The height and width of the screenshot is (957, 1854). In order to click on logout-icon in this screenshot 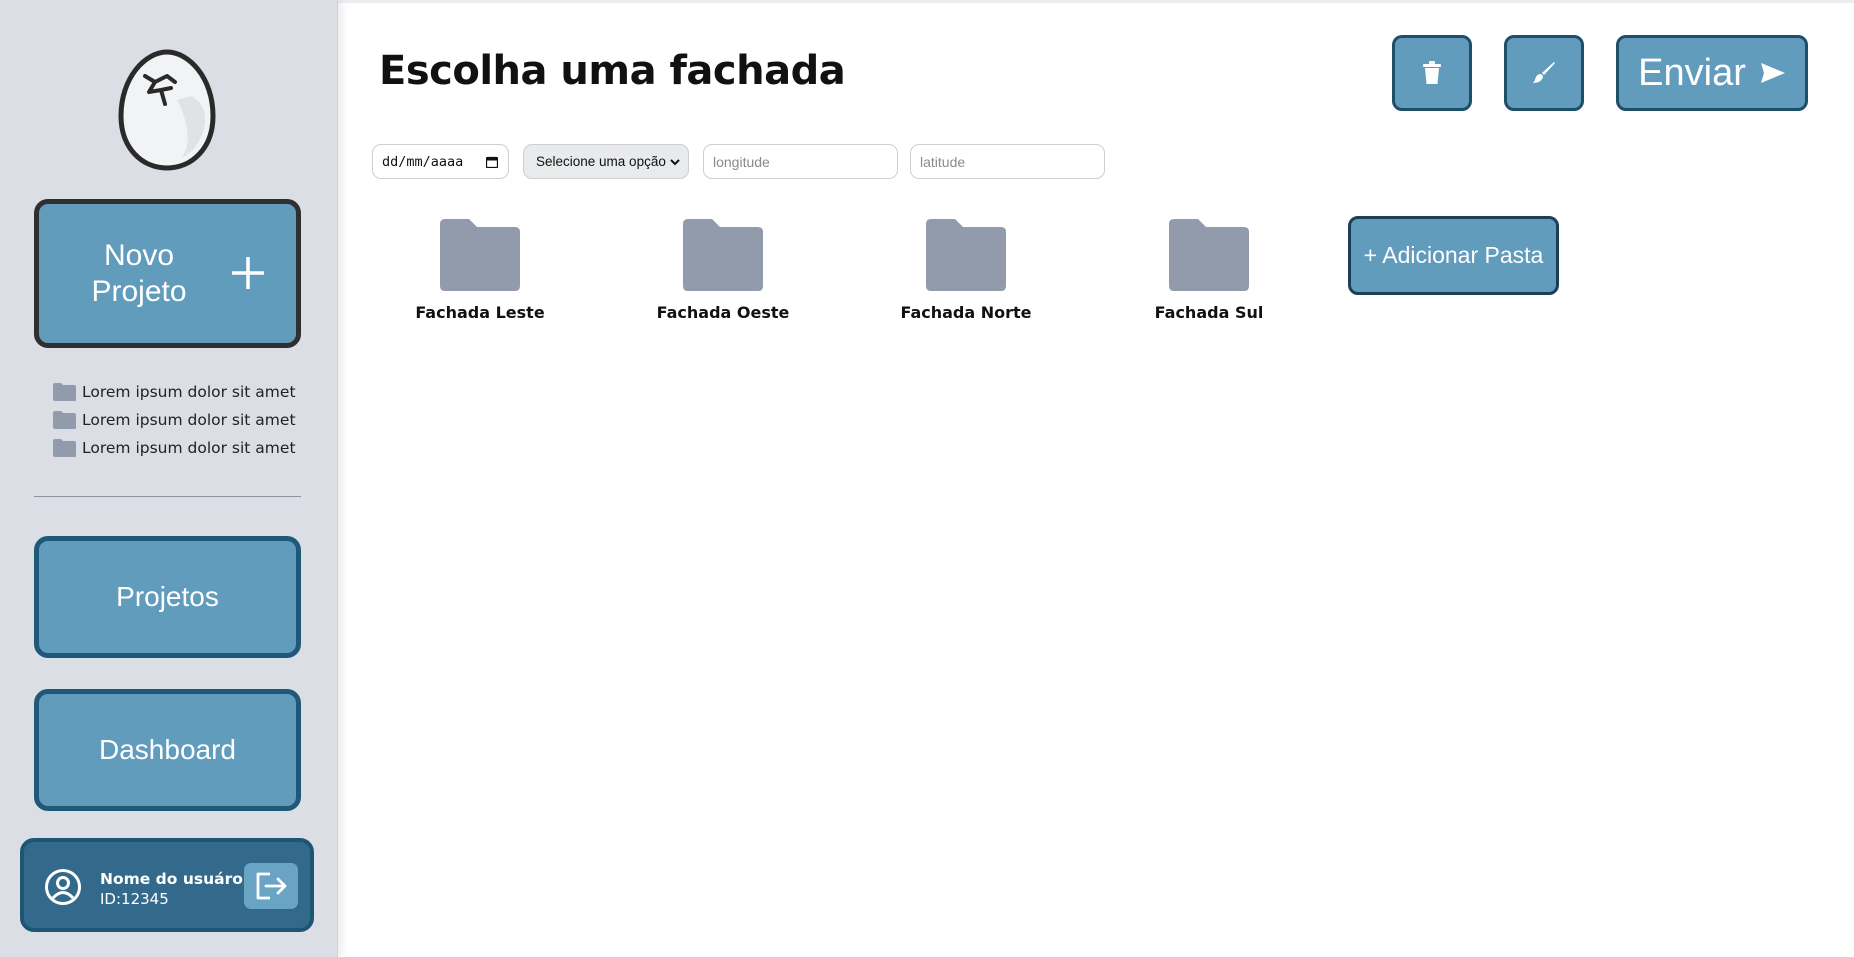, I will do `click(271, 886)`.